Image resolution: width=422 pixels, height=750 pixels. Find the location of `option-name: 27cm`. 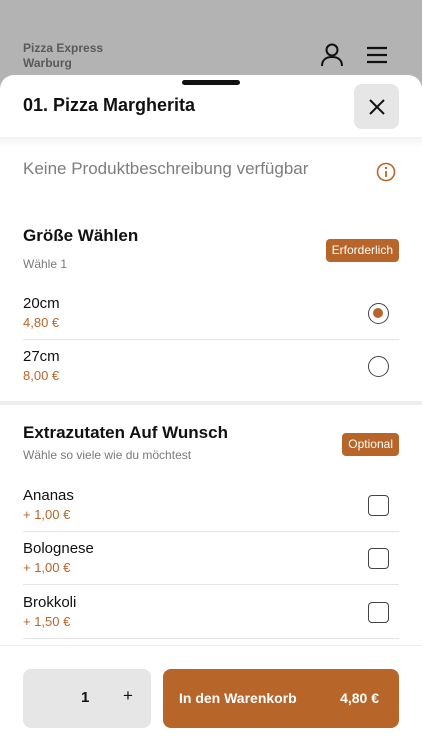

option-name: 27cm is located at coordinates (41, 356).